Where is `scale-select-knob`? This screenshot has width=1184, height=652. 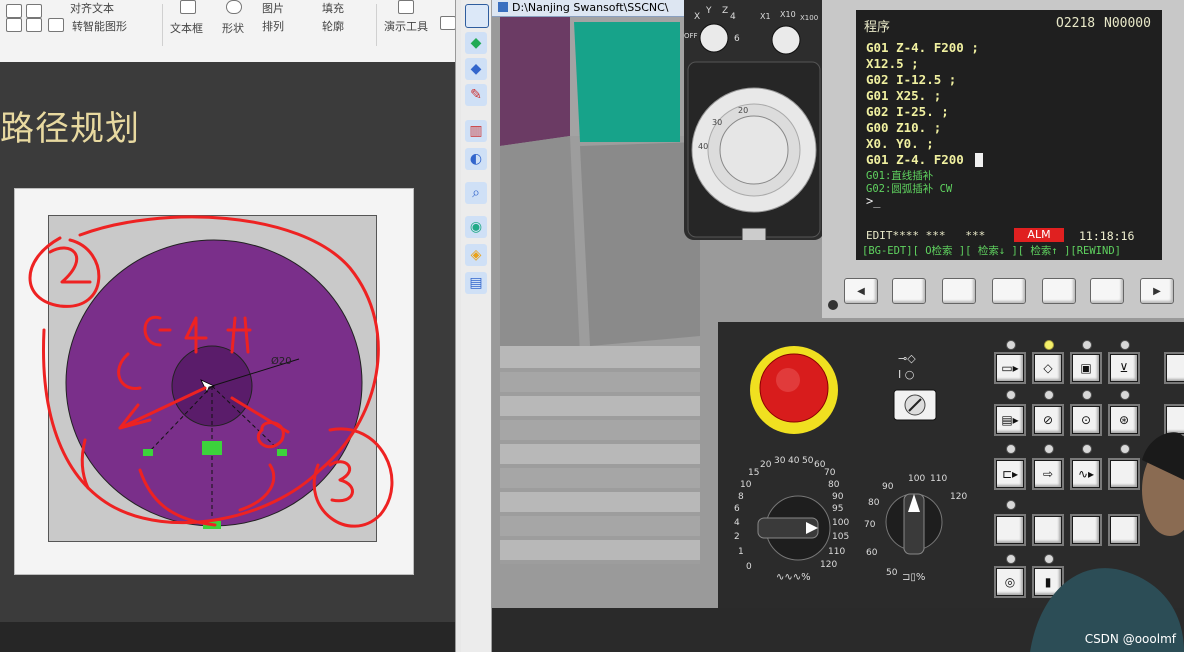 scale-select-knob is located at coordinates (786, 40).